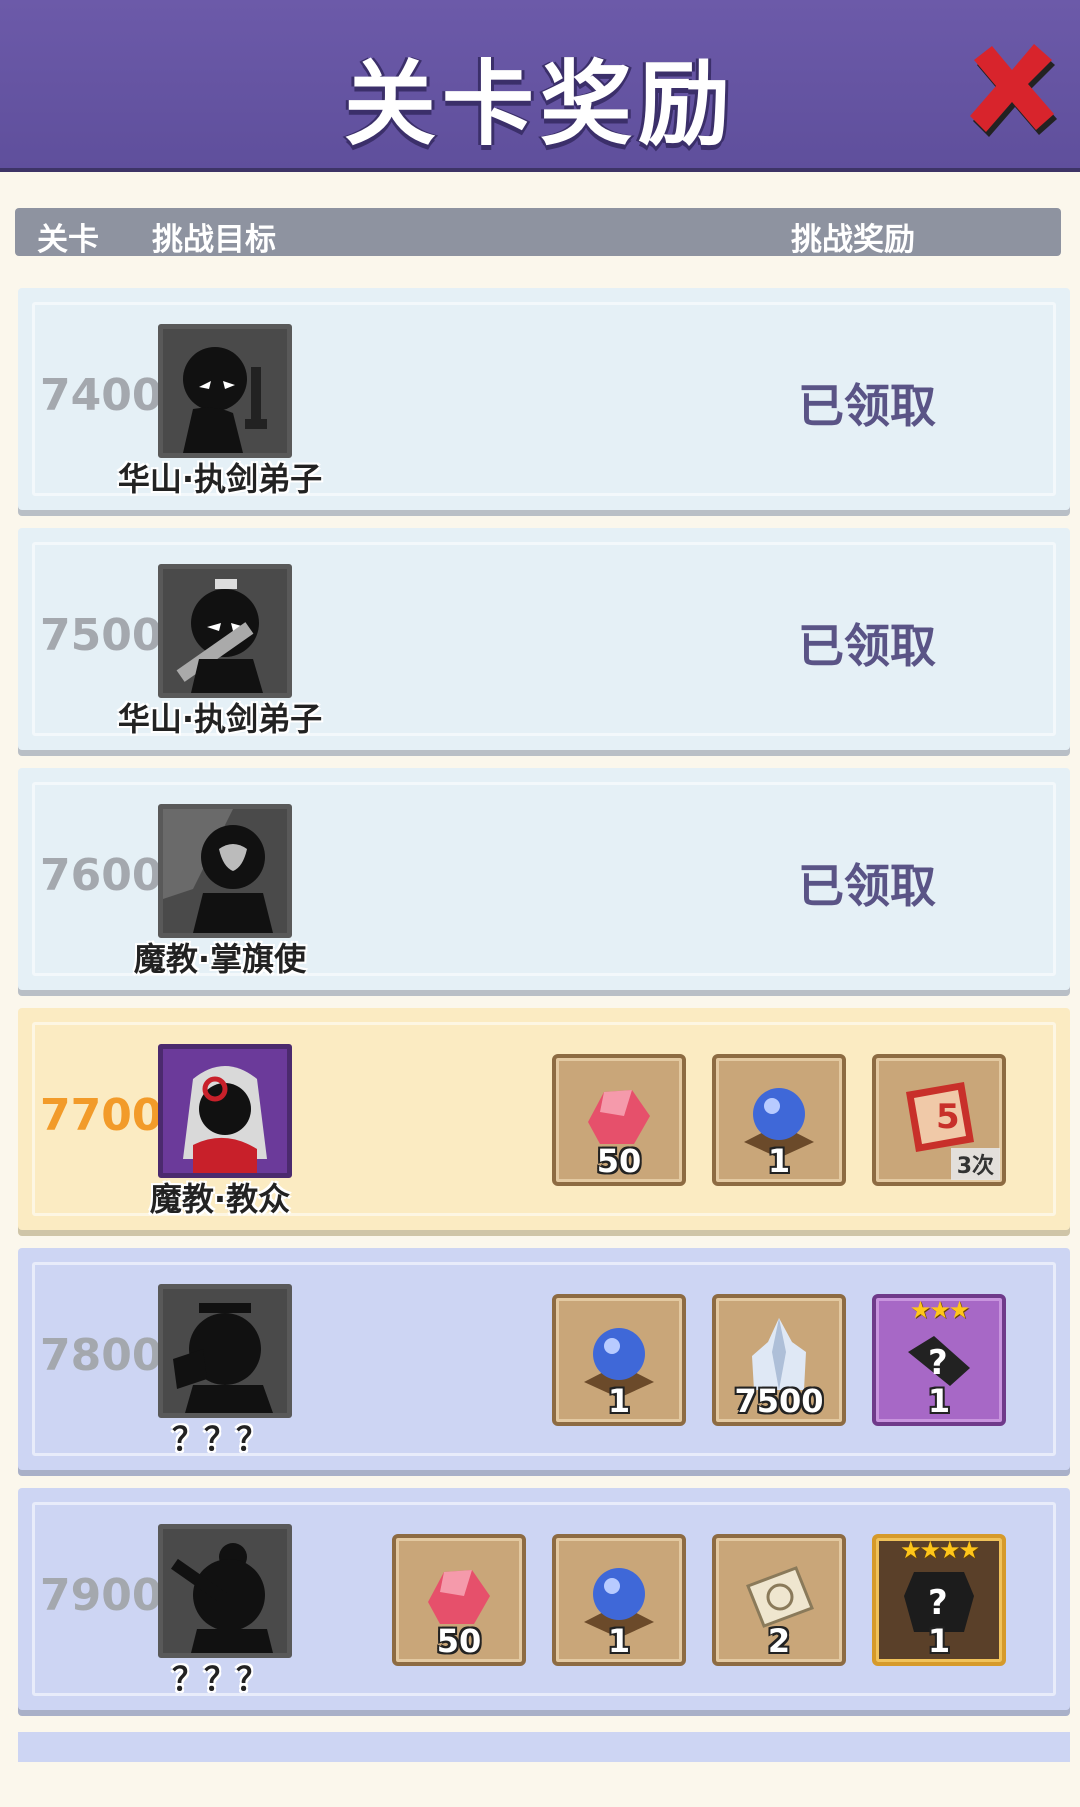 The width and height of the screenshot is (1080, 1807). What do you see at coordinates (220, 1199) in the screenshot?
I see `enemy-name: 魔教·教众` at bounding box center [220, 1199].